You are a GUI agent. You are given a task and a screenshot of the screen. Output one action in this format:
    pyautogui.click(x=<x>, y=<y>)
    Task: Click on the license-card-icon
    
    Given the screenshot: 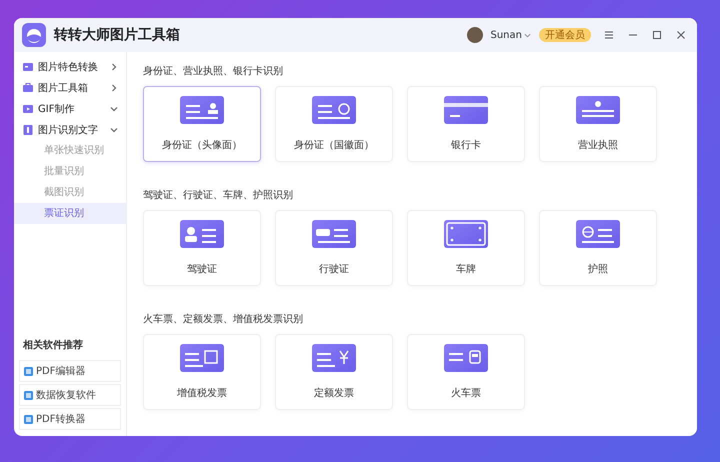 What is the action you would take?
    pyautogui.click(x=598, y=110)
    